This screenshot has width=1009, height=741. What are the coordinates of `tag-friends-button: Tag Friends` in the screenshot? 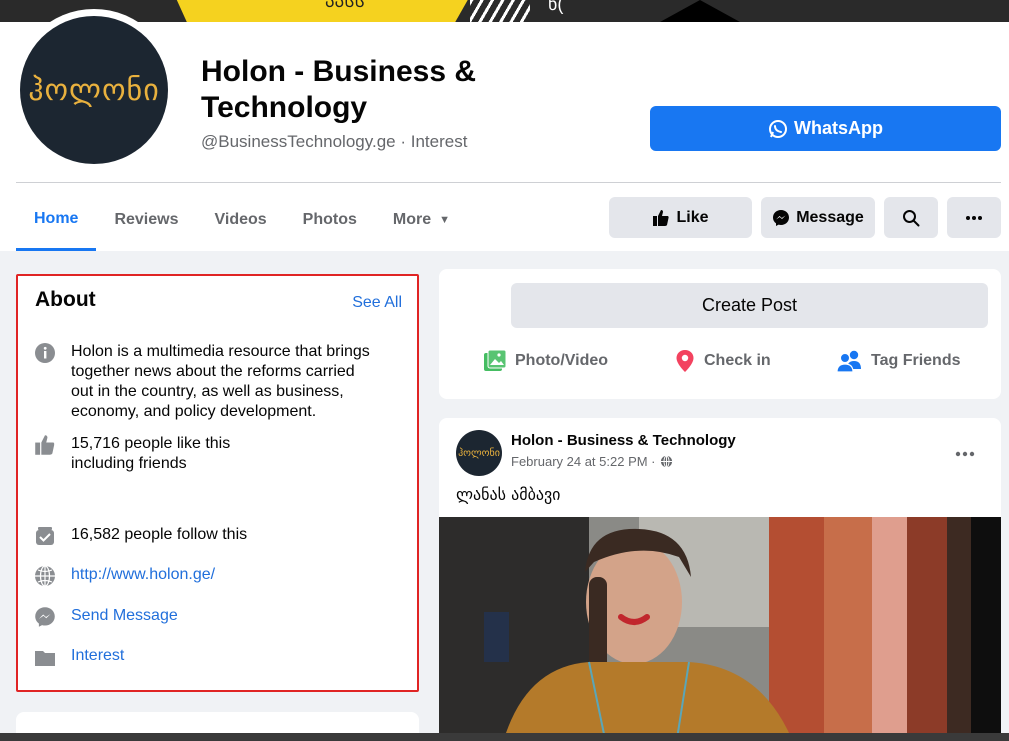 It's located at (899, 361).